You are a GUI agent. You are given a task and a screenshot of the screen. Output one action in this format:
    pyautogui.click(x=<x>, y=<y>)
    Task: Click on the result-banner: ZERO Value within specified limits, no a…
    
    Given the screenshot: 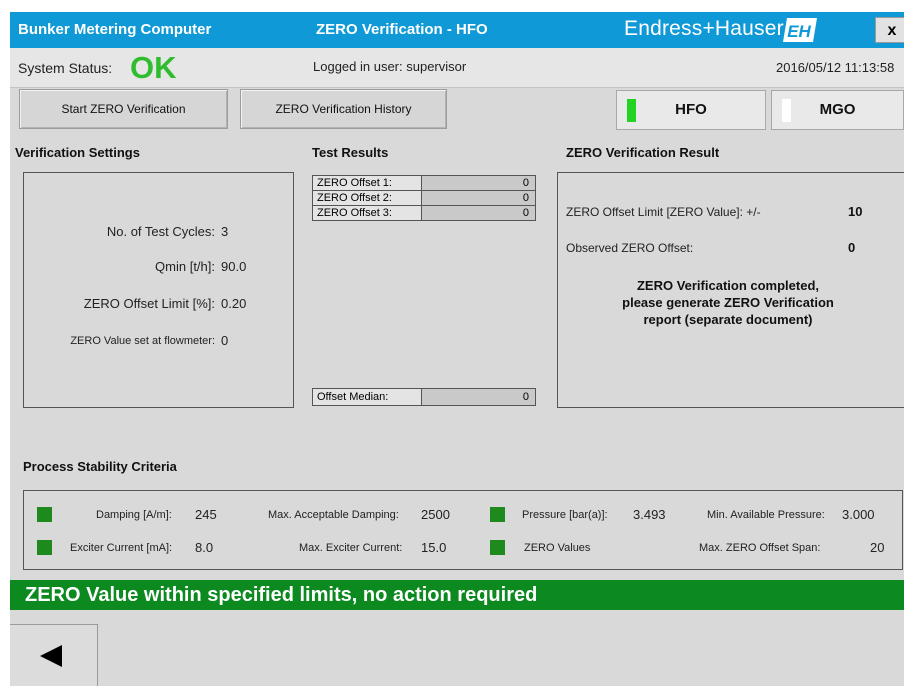 What is the action you would take?
    pyautogui.click(x=457, y=595)
    